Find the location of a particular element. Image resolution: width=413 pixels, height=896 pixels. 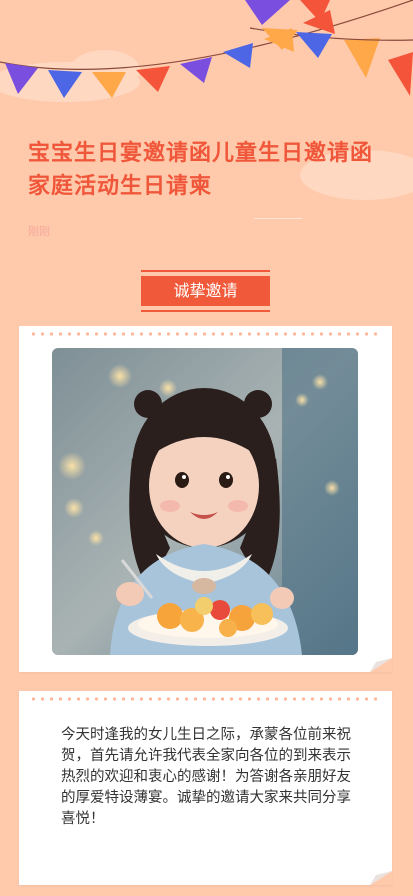

invitation-badge: 诚挚邀请 is located at coordinates (205, 291).